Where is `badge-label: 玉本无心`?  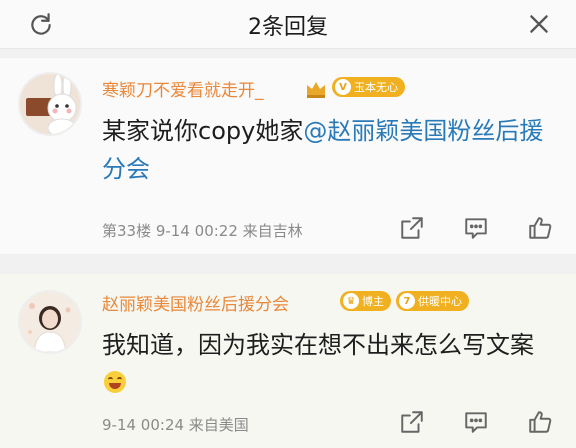 badge-label: 玉本无心 is located at coordinates (376, 87).